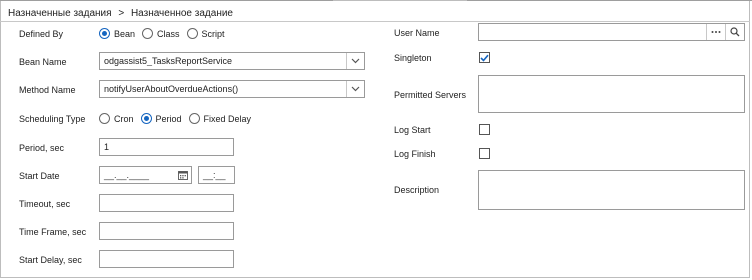 This screenshot has height=280, width=752. What do you see at coordinates (430, 95) in the screenshot?
I see `permitted-servers-label: Permitted Servers` at bounding box center [430, 95].